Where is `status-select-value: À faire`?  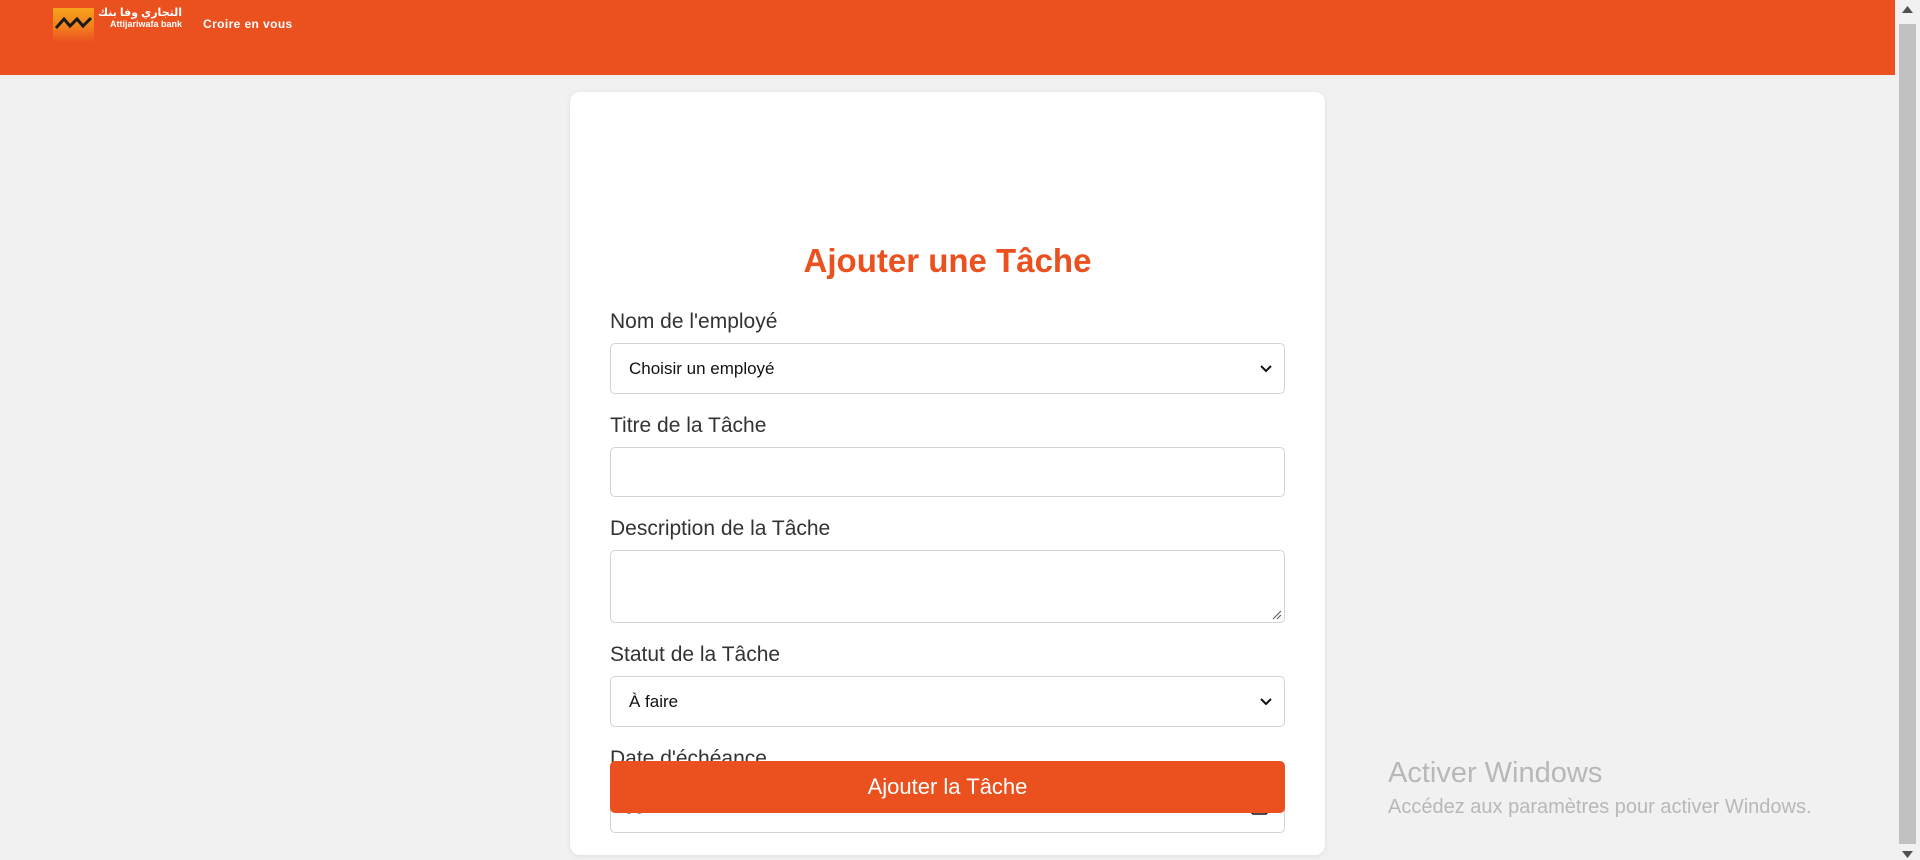 status-select-value: À faire is located at coordinates (654, 701).